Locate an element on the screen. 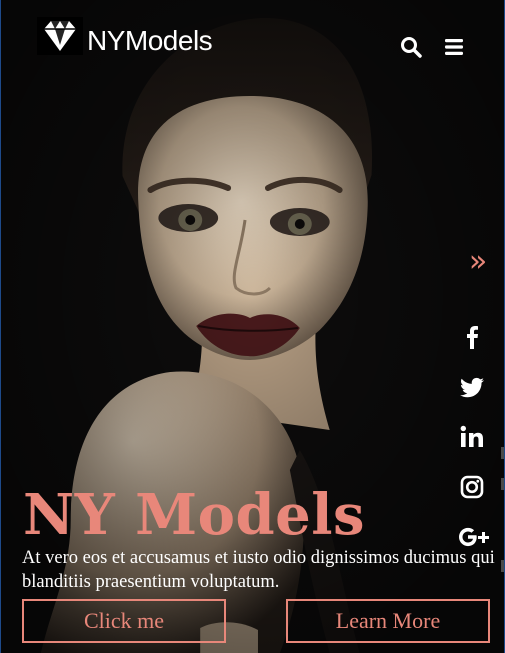 The height and width of the screenshot is (653, 505). facebook-icon is located at coordinates (472, 337).